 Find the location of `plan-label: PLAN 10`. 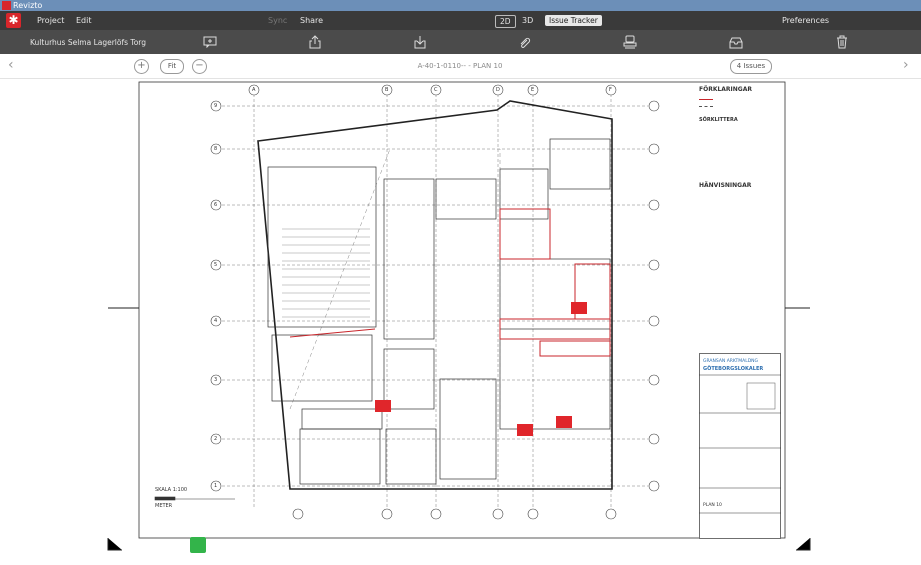

plan-label: PLAN 10 is located at coordinates (712, 505).